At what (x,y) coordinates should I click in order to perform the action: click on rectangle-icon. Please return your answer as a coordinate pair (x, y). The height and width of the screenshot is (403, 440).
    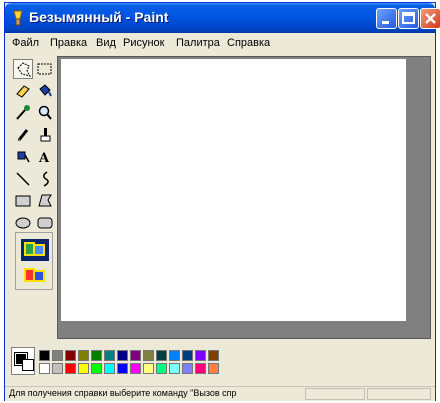
    Looking at the image, I should click on (23, 201).